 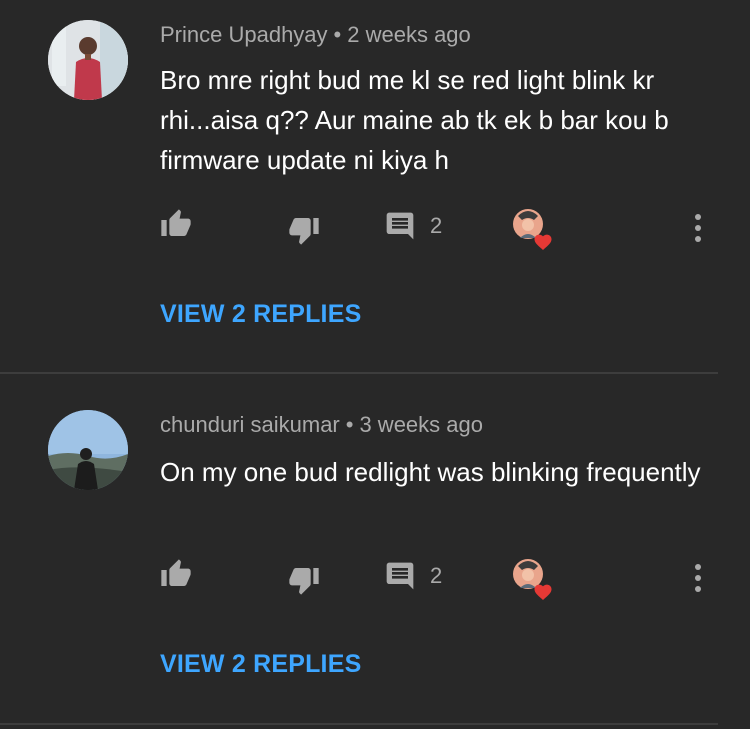 I want to click on comment-time: 2 weeks ago, so click(x=409, y=34).